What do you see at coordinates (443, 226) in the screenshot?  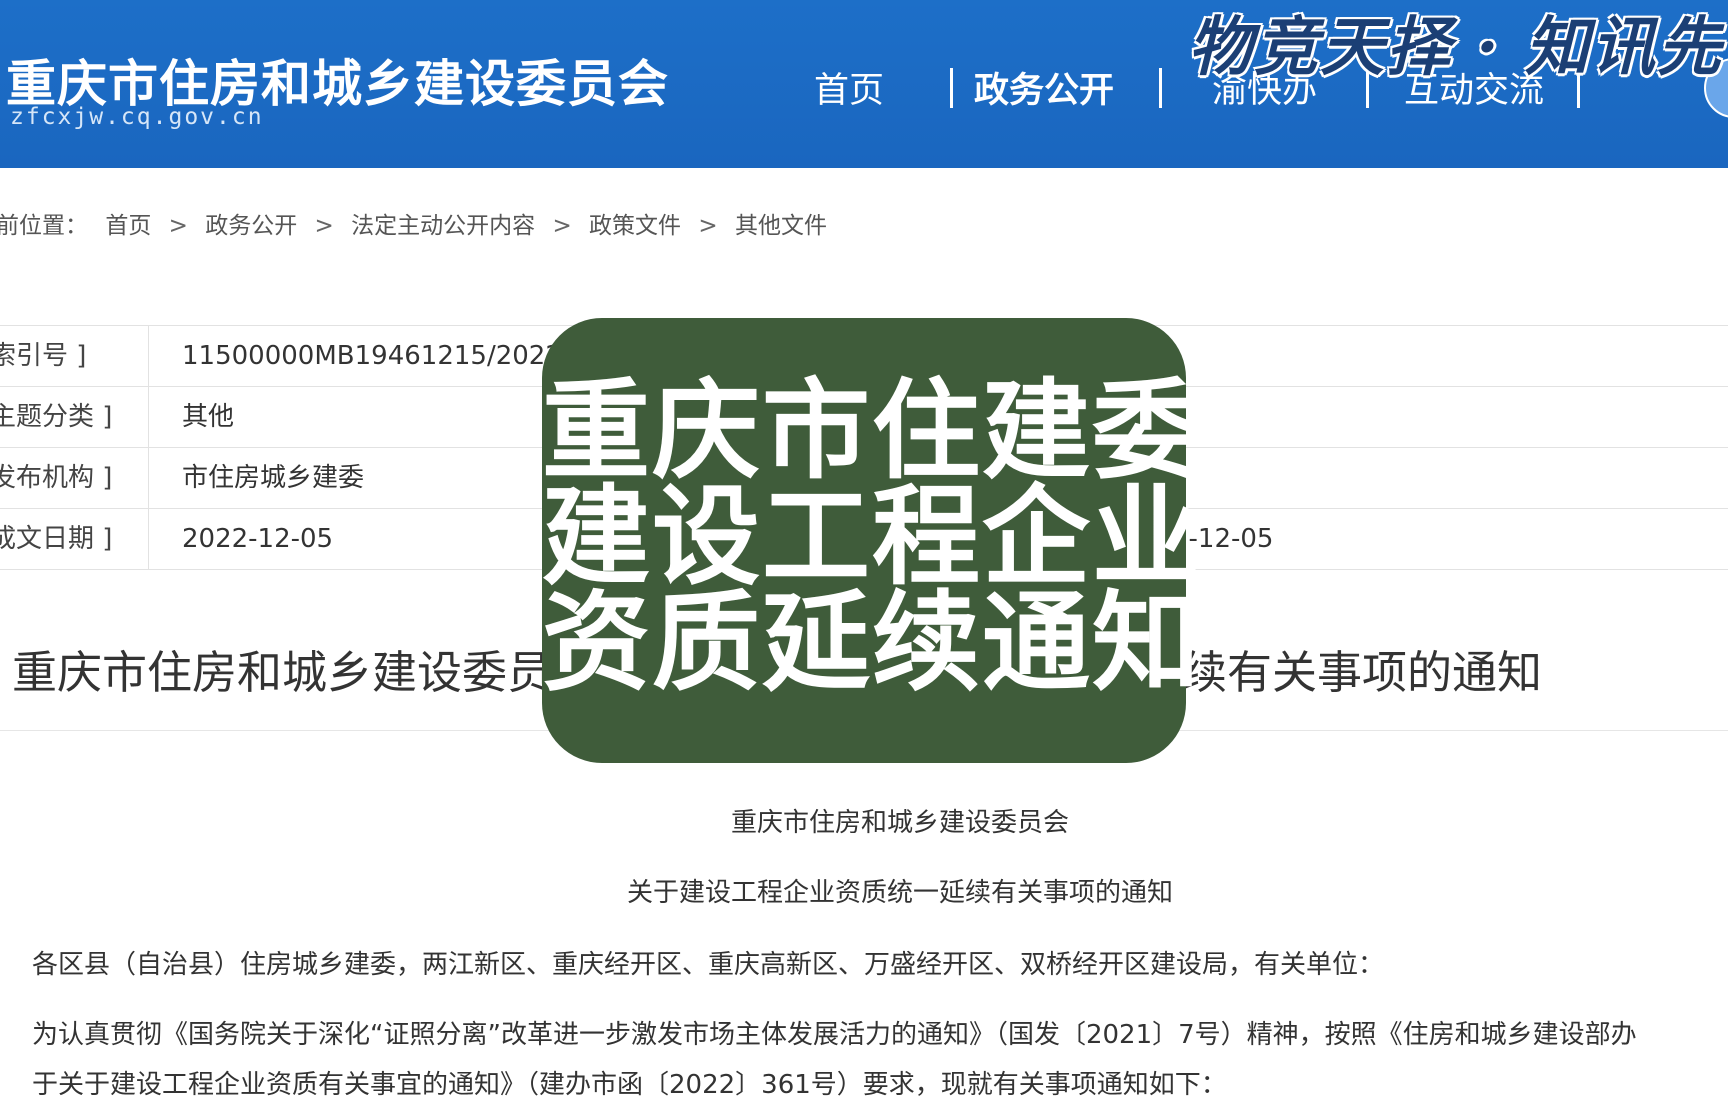 I see `breadcrumb-item-statutory: 法定主动公开内容` at bounding box center [443, 226].